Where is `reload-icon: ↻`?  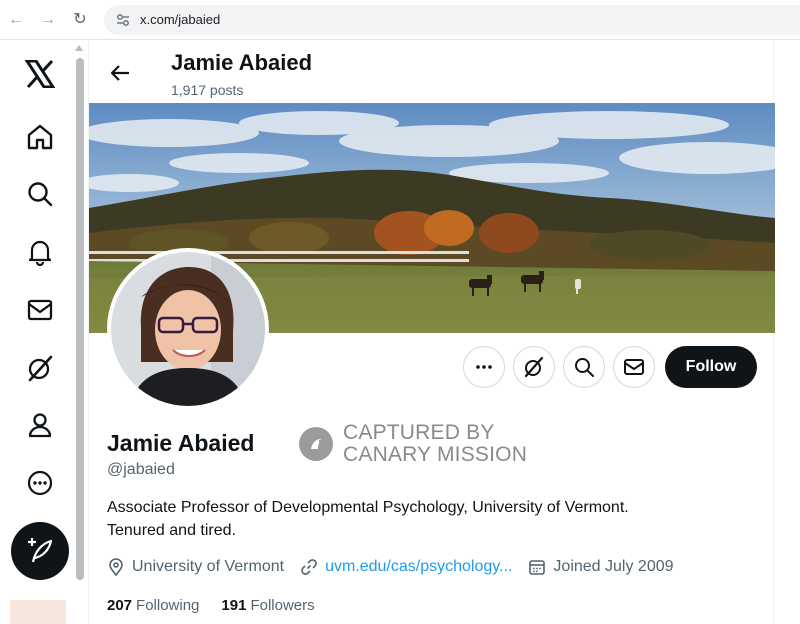
reload-icon: ↻ is located at coordinates (80, 20).